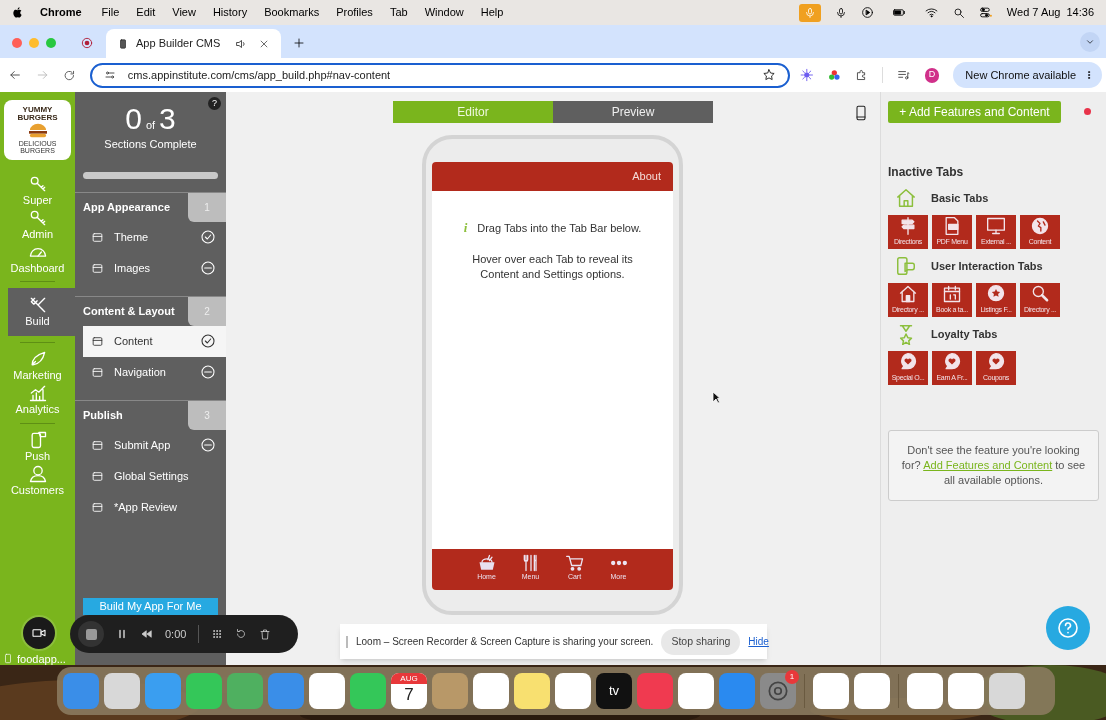 This screenshot has height=720, width=1106. What do you see at coordinates (932, 75) in the screenshot?
I see `profile-avatar: D` at bounding box center [932, 75].